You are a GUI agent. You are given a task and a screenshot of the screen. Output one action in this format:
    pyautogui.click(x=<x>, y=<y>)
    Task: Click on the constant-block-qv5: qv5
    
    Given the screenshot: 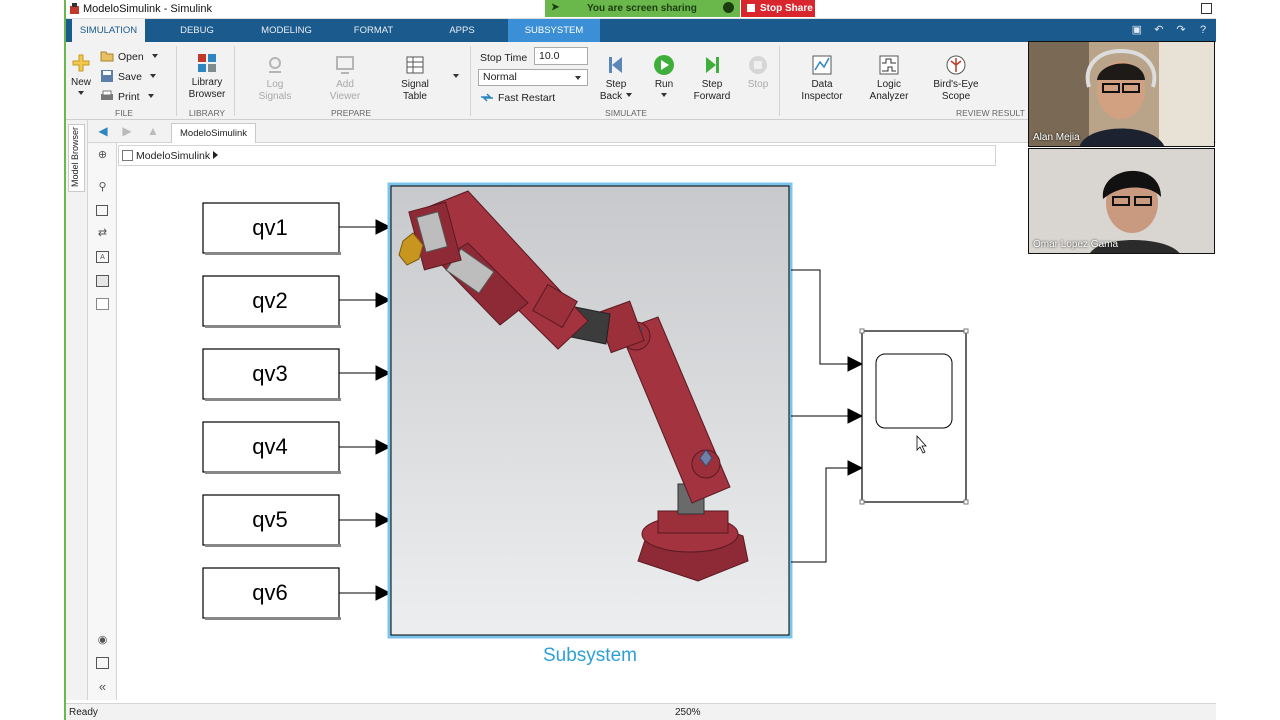 What is the action you would take?
    pyautogui.click(x=271, y=520)
    